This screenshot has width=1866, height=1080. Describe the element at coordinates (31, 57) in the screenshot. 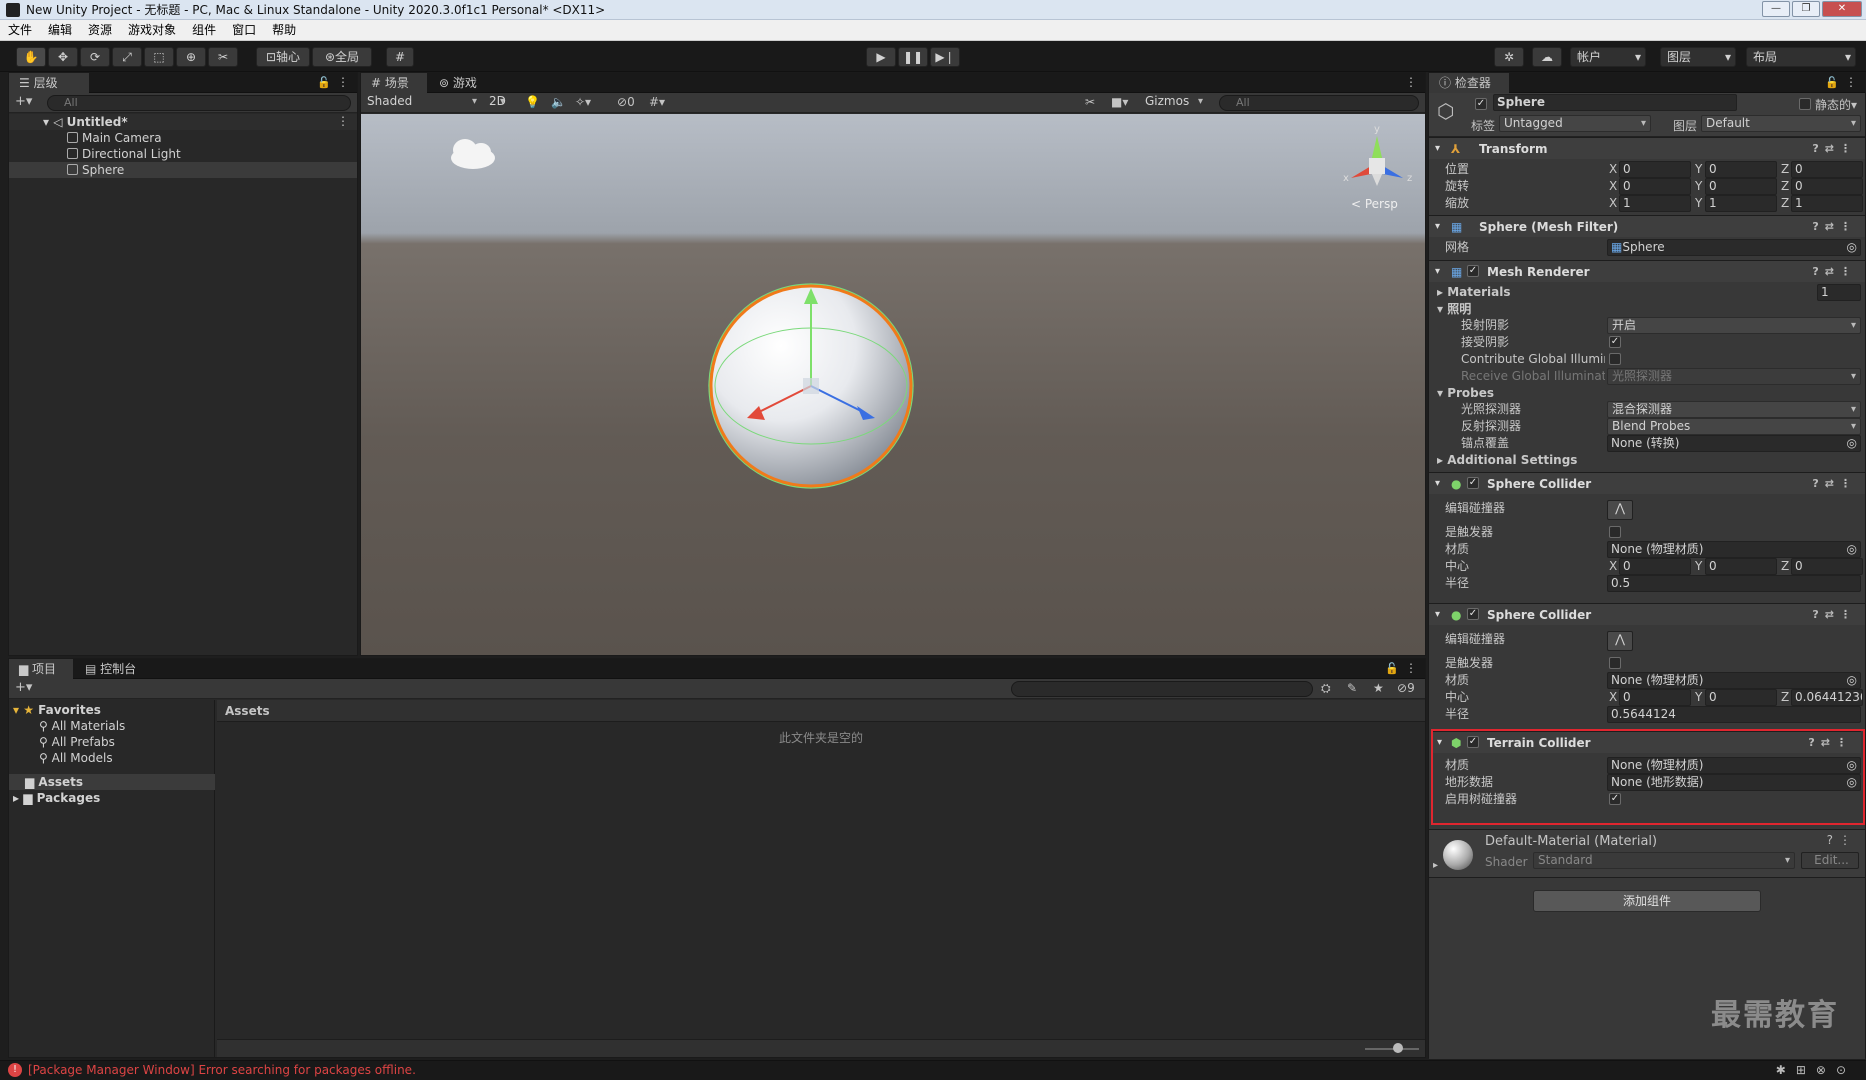

I see `hand-tool-icon: ✋` at that location.